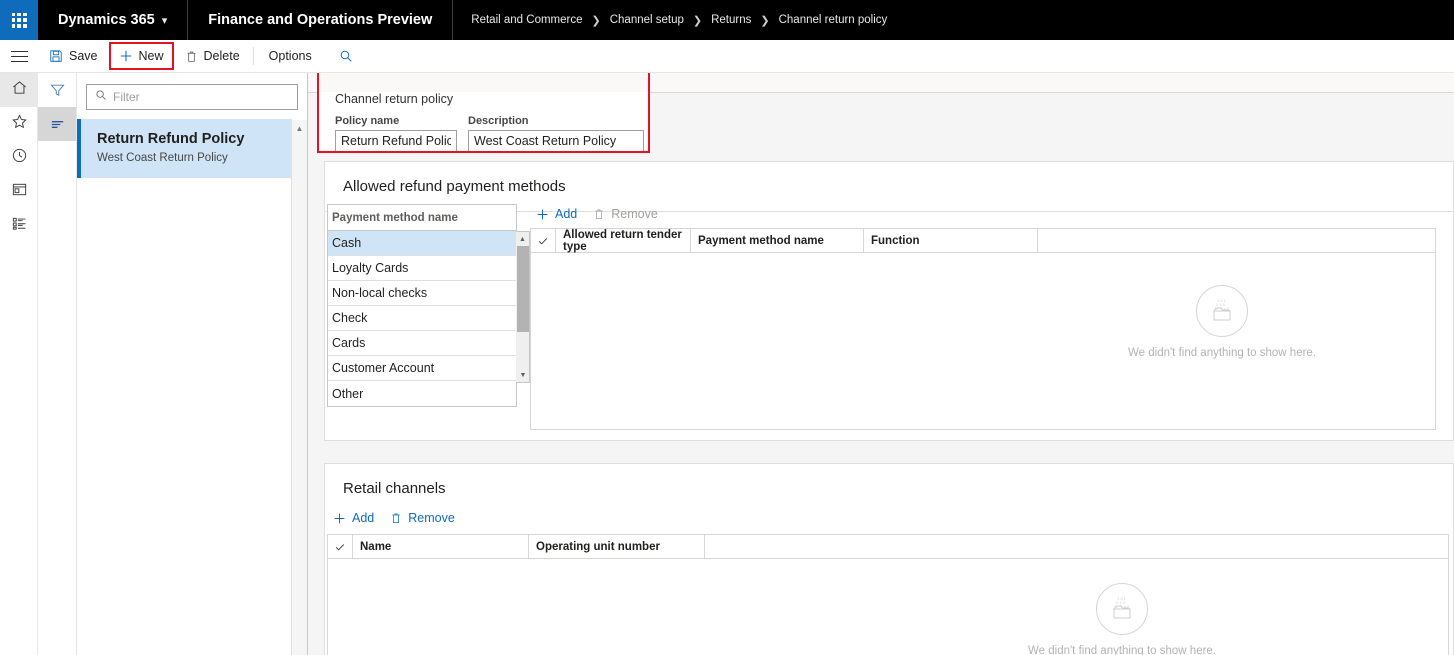 This screenshot has width=1454, height=655. Describe the element at coordinates (19, 158) in the screenshot. I see `rail-item-recent` at that location.